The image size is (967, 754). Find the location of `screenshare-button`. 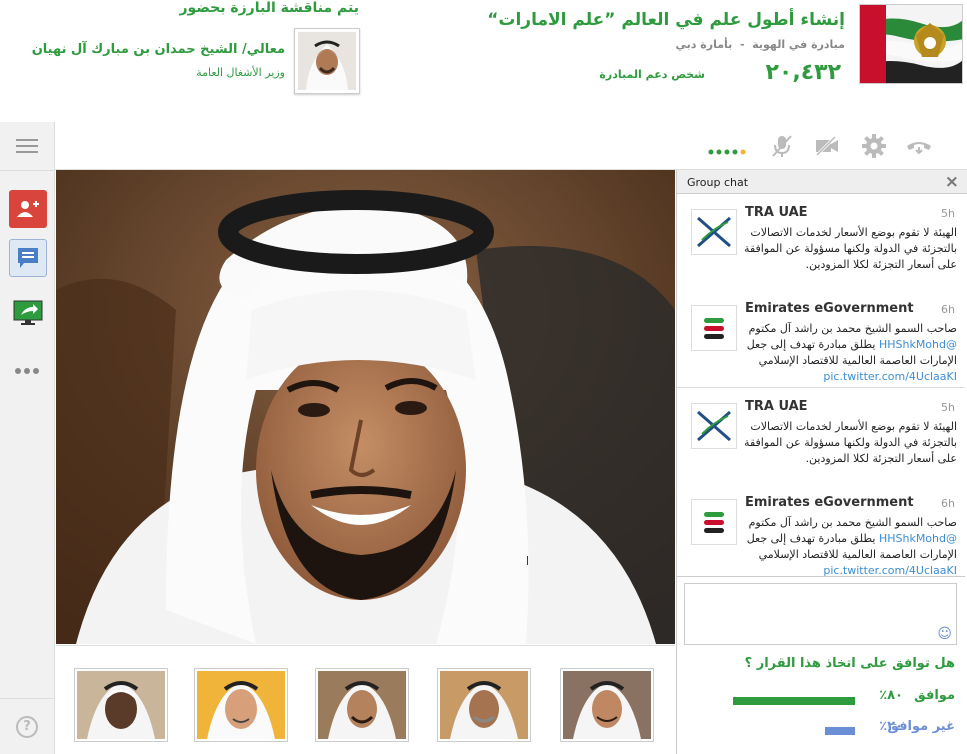

screenshare-button is located at coordinates (28, 313).